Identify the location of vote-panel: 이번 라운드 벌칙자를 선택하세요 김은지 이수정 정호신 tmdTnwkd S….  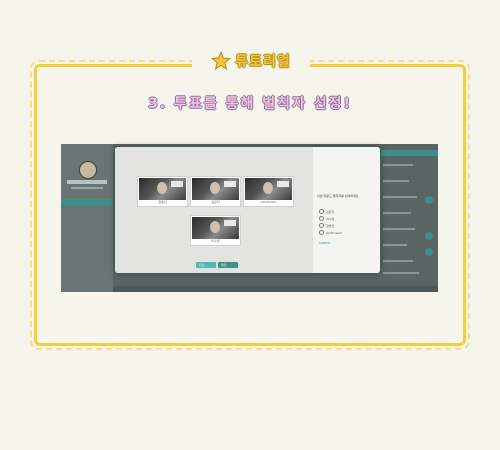
(346, 210).